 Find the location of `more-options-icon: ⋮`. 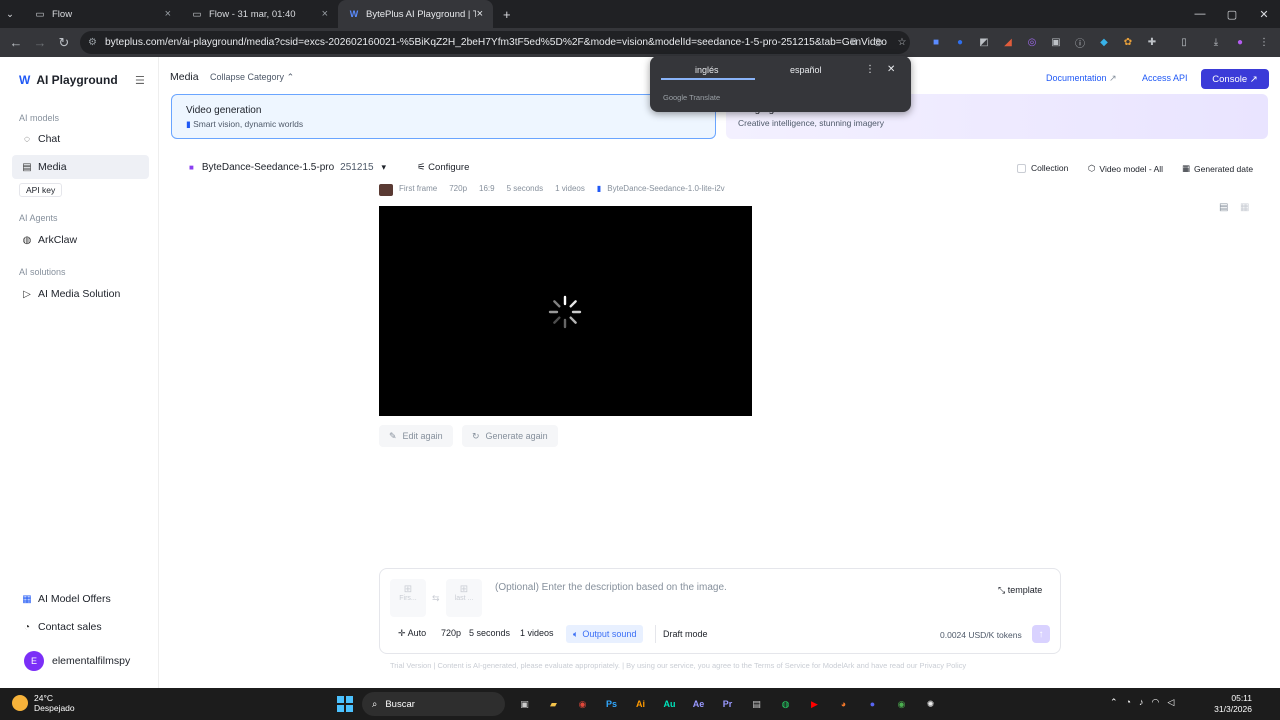

more-options-icon: ⋮ is located at coordinates (870, 69).